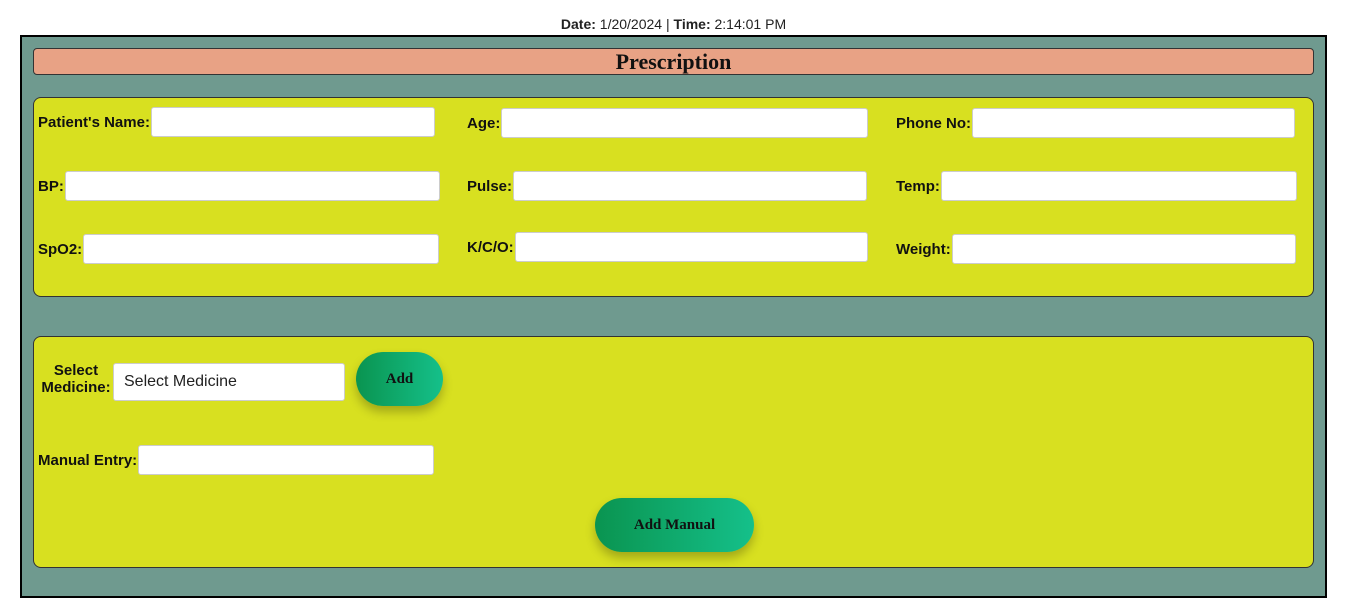  I want to click on date-time-bar: Date: 1/20/2024 | Time: 2:14:01 PM, so click(673, 24).